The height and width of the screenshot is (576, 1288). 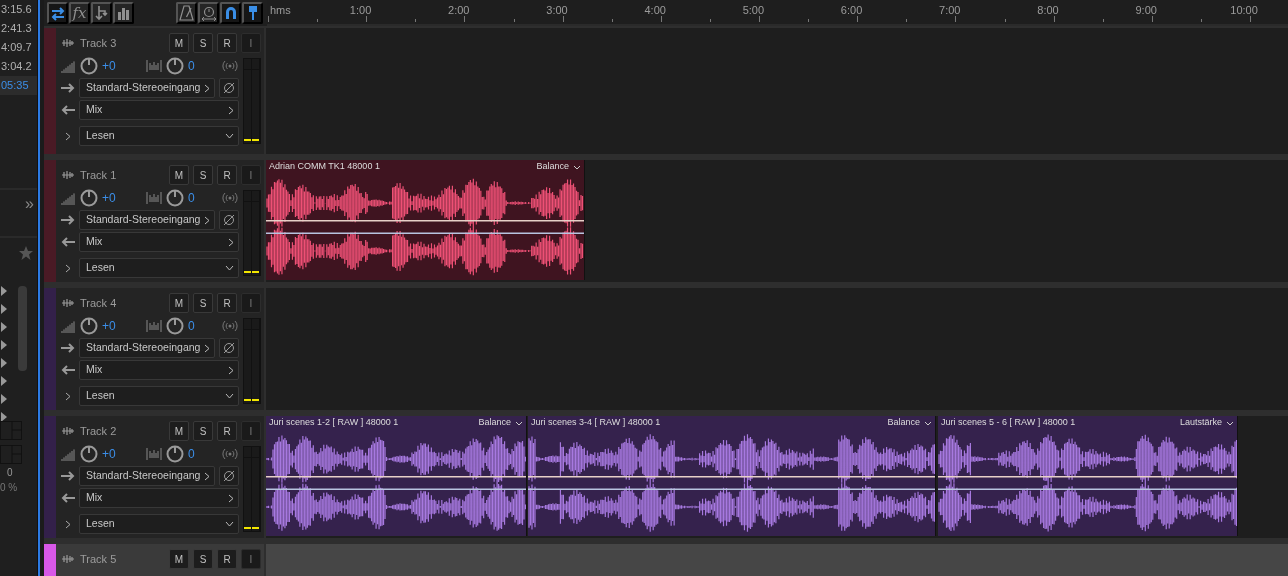 I want to click on list-item: 2:41.3, so click(x=18, y=28).